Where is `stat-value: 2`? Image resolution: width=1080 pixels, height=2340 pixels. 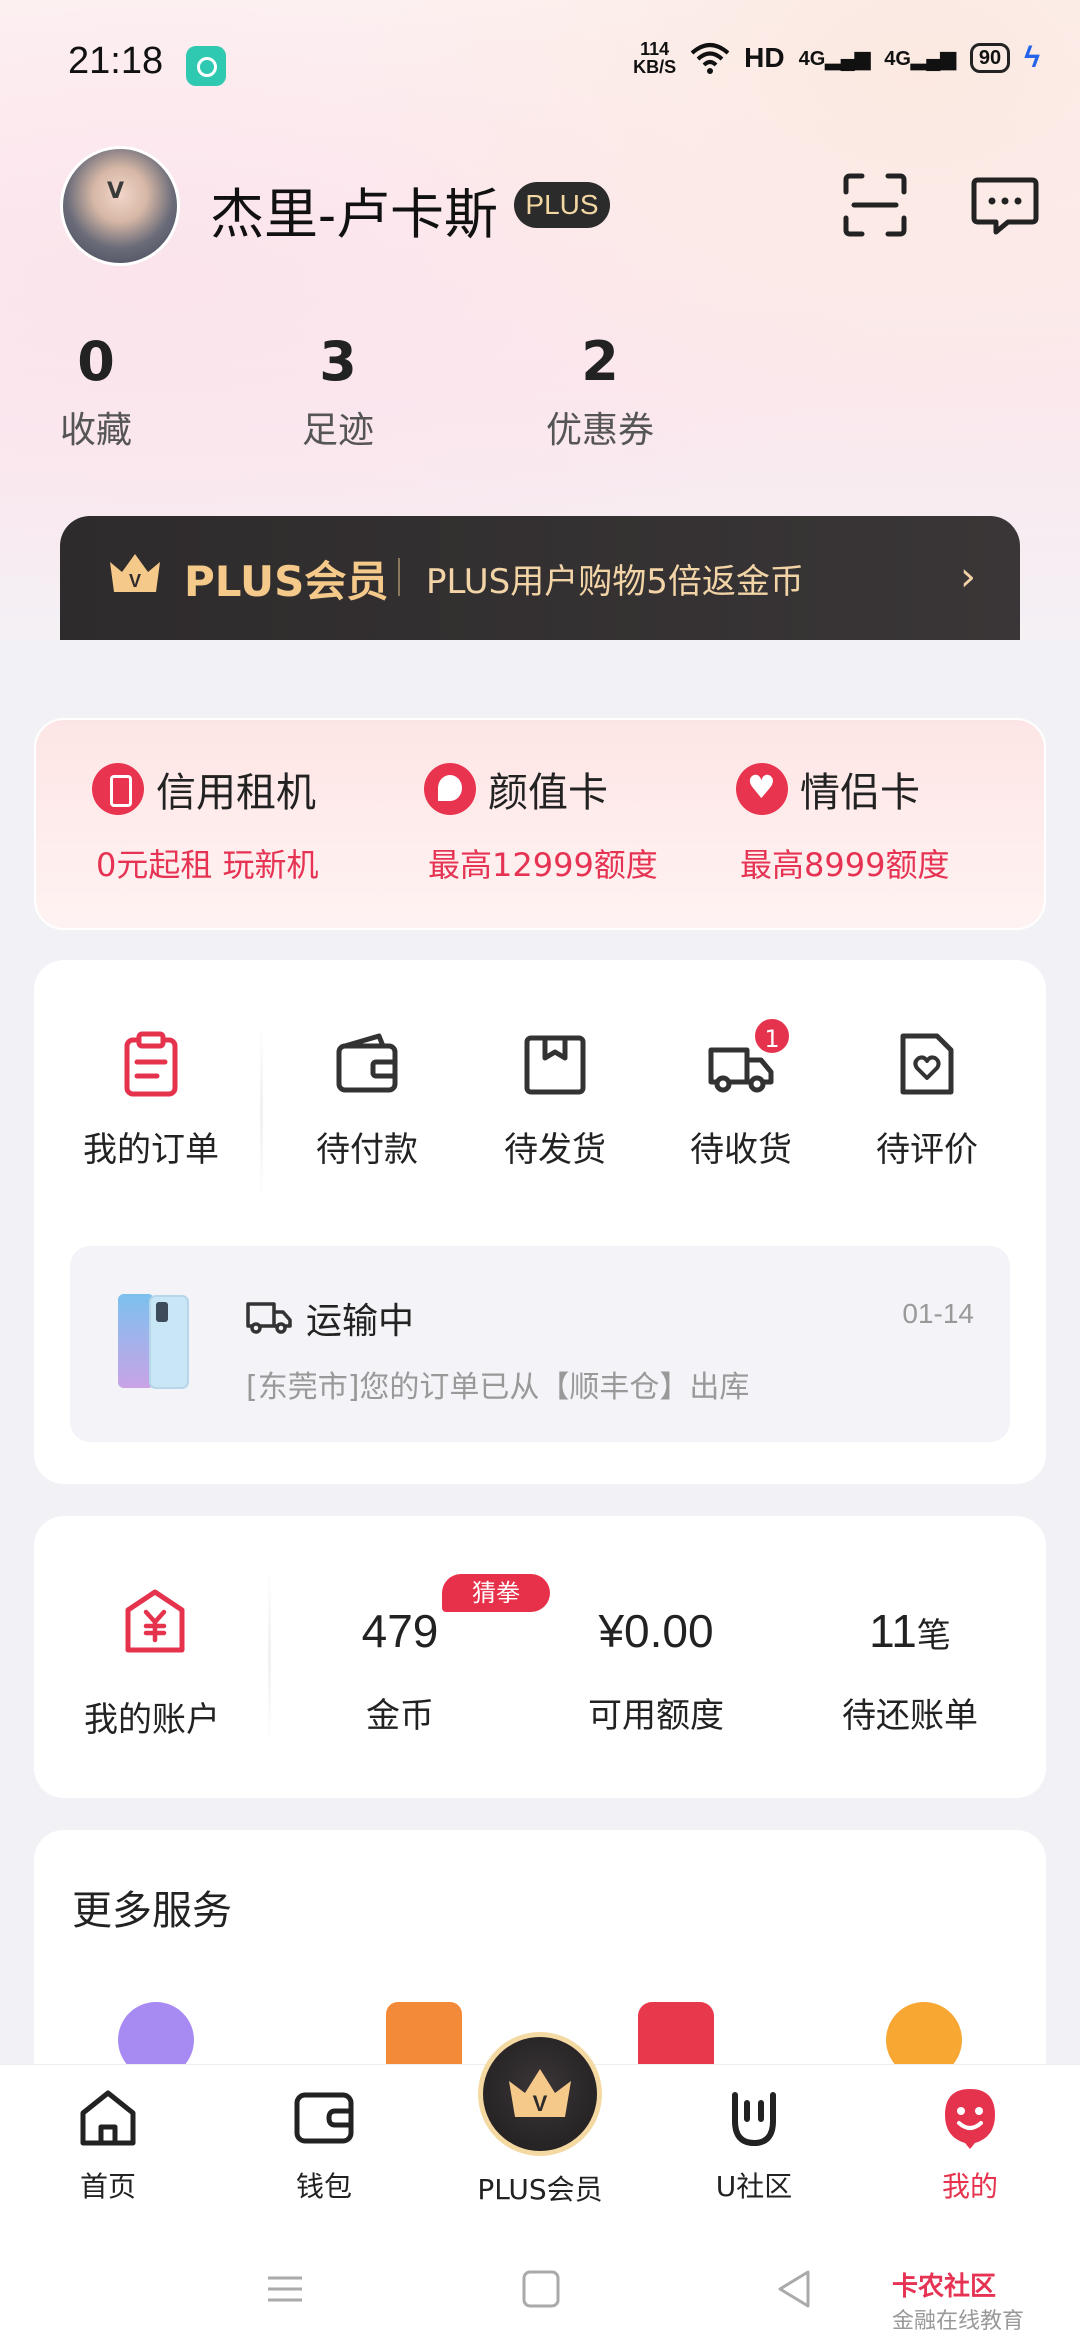
stat-value: 2 is located at coordinates (600, 361).